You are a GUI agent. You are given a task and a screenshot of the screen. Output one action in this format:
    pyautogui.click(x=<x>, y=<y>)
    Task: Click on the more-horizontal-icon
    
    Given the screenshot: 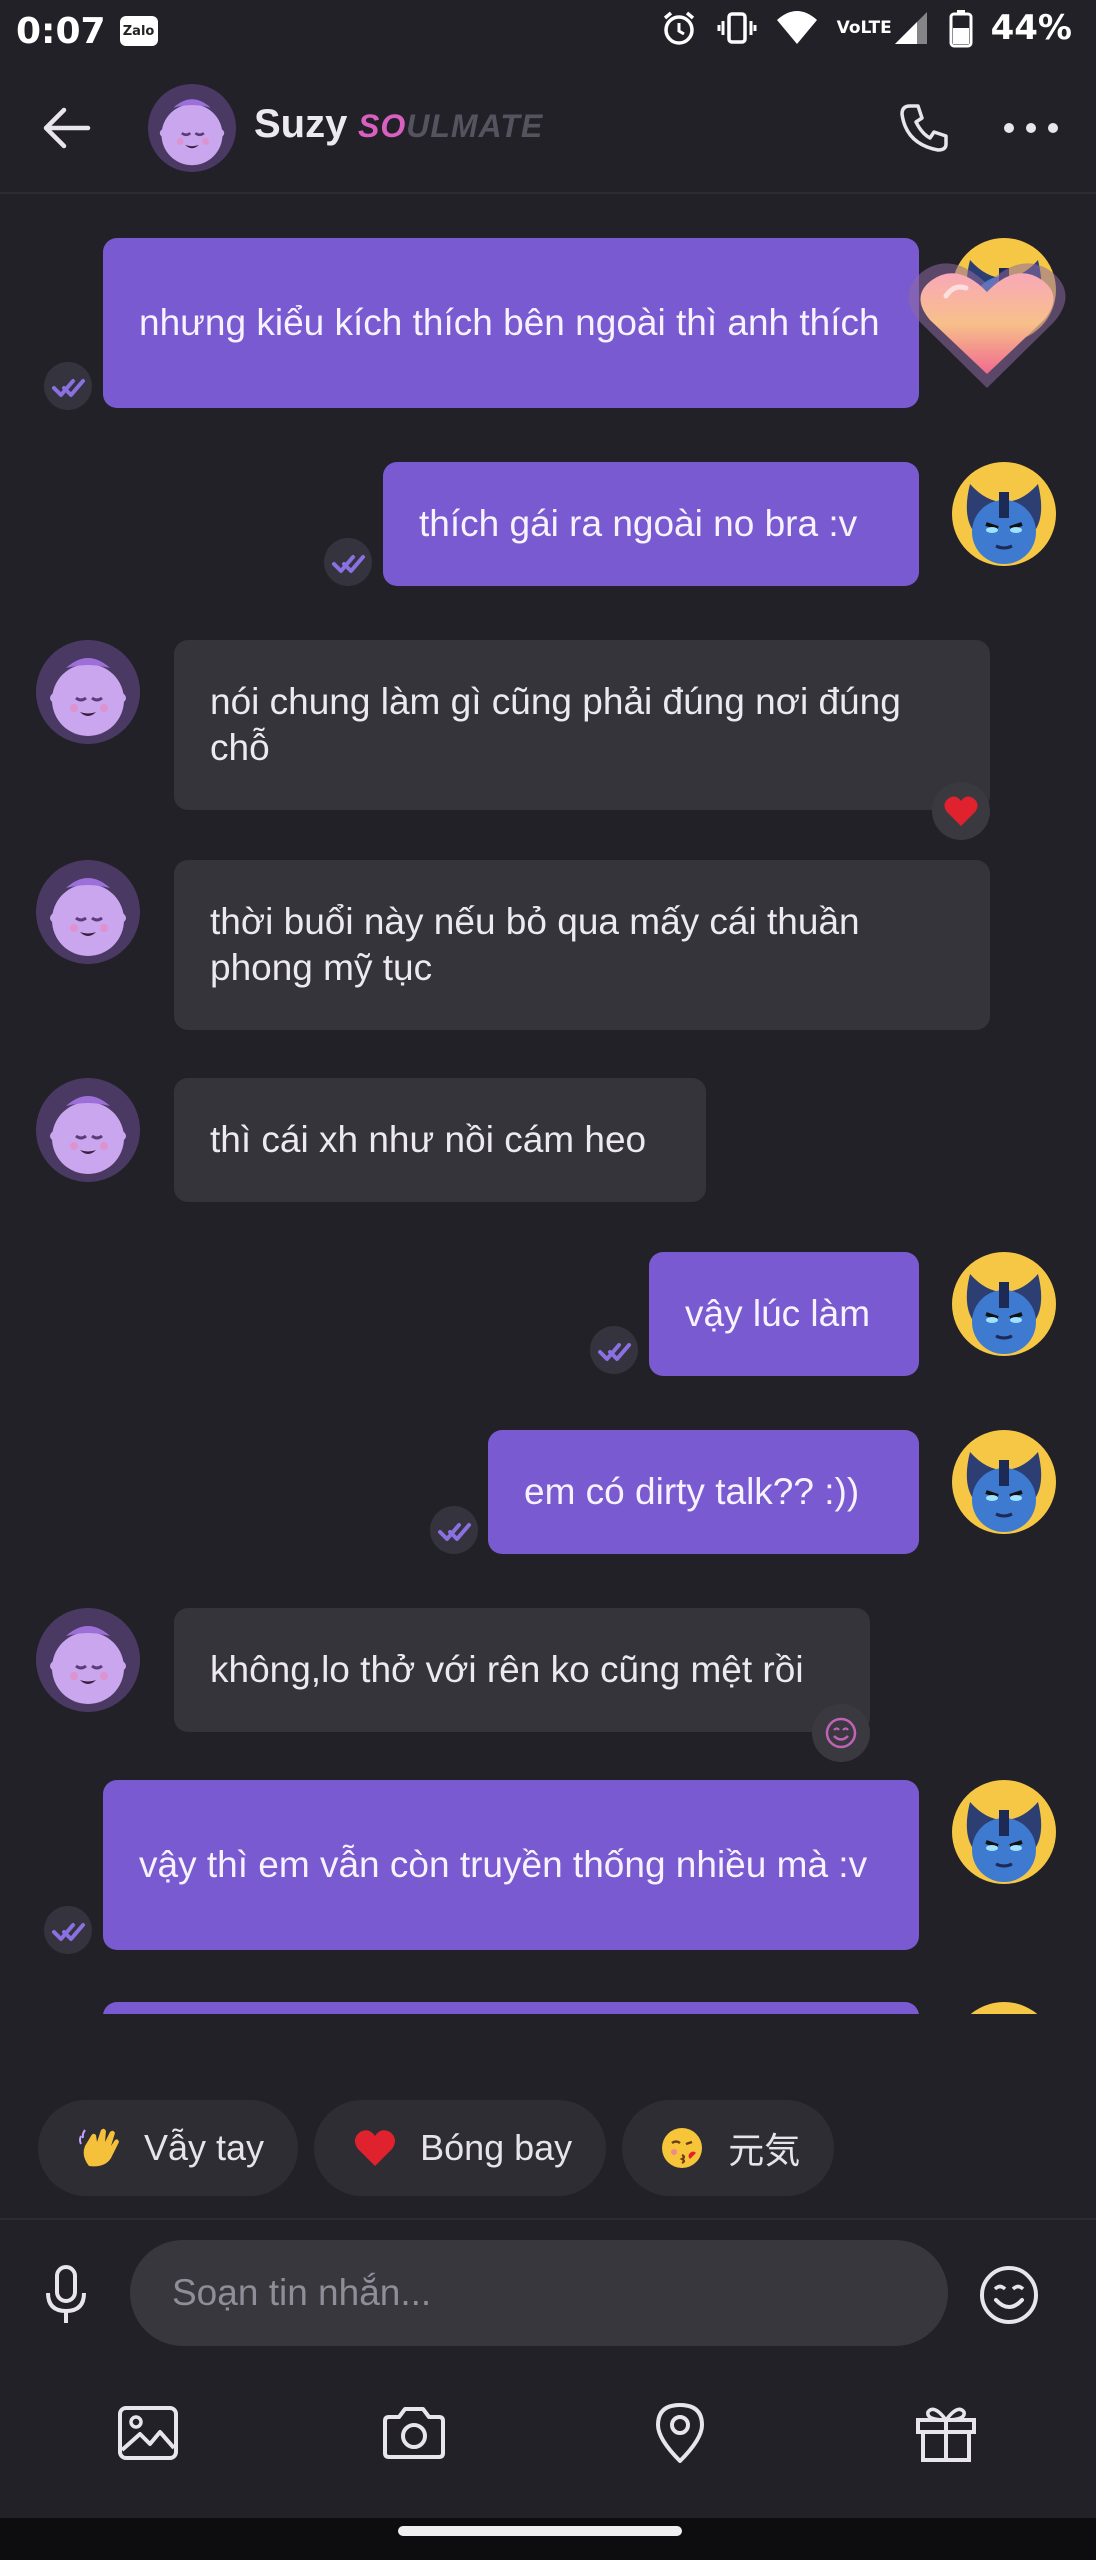 What is the action you would take?
    pyautogui.click(x=1031, y=128)
    